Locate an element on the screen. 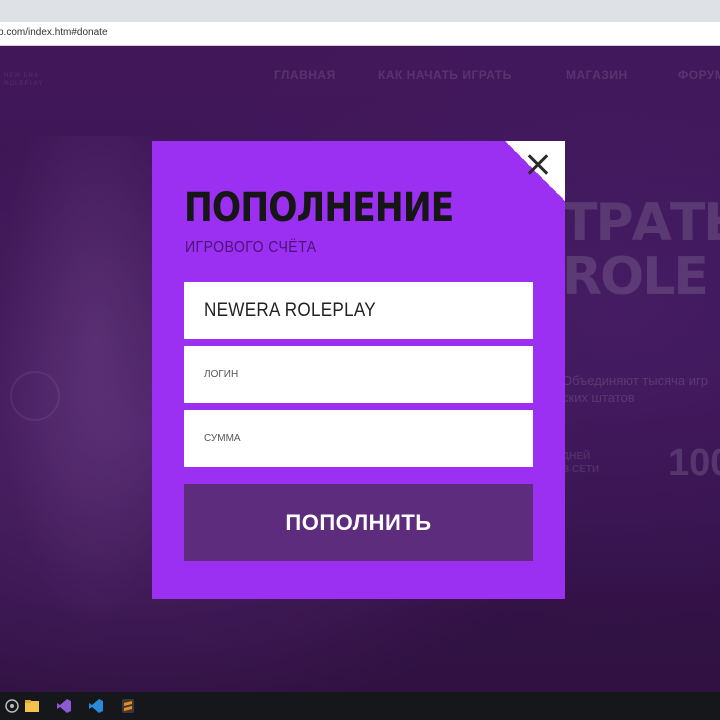 The width and height of the screenshot is (720, 720). server-name: NEWERA ROLEPLAY is located at coordinates (290, 310).